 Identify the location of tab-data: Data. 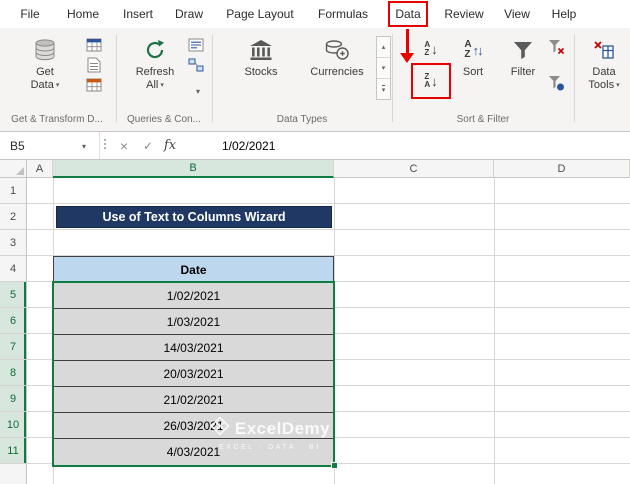
(408, 14).